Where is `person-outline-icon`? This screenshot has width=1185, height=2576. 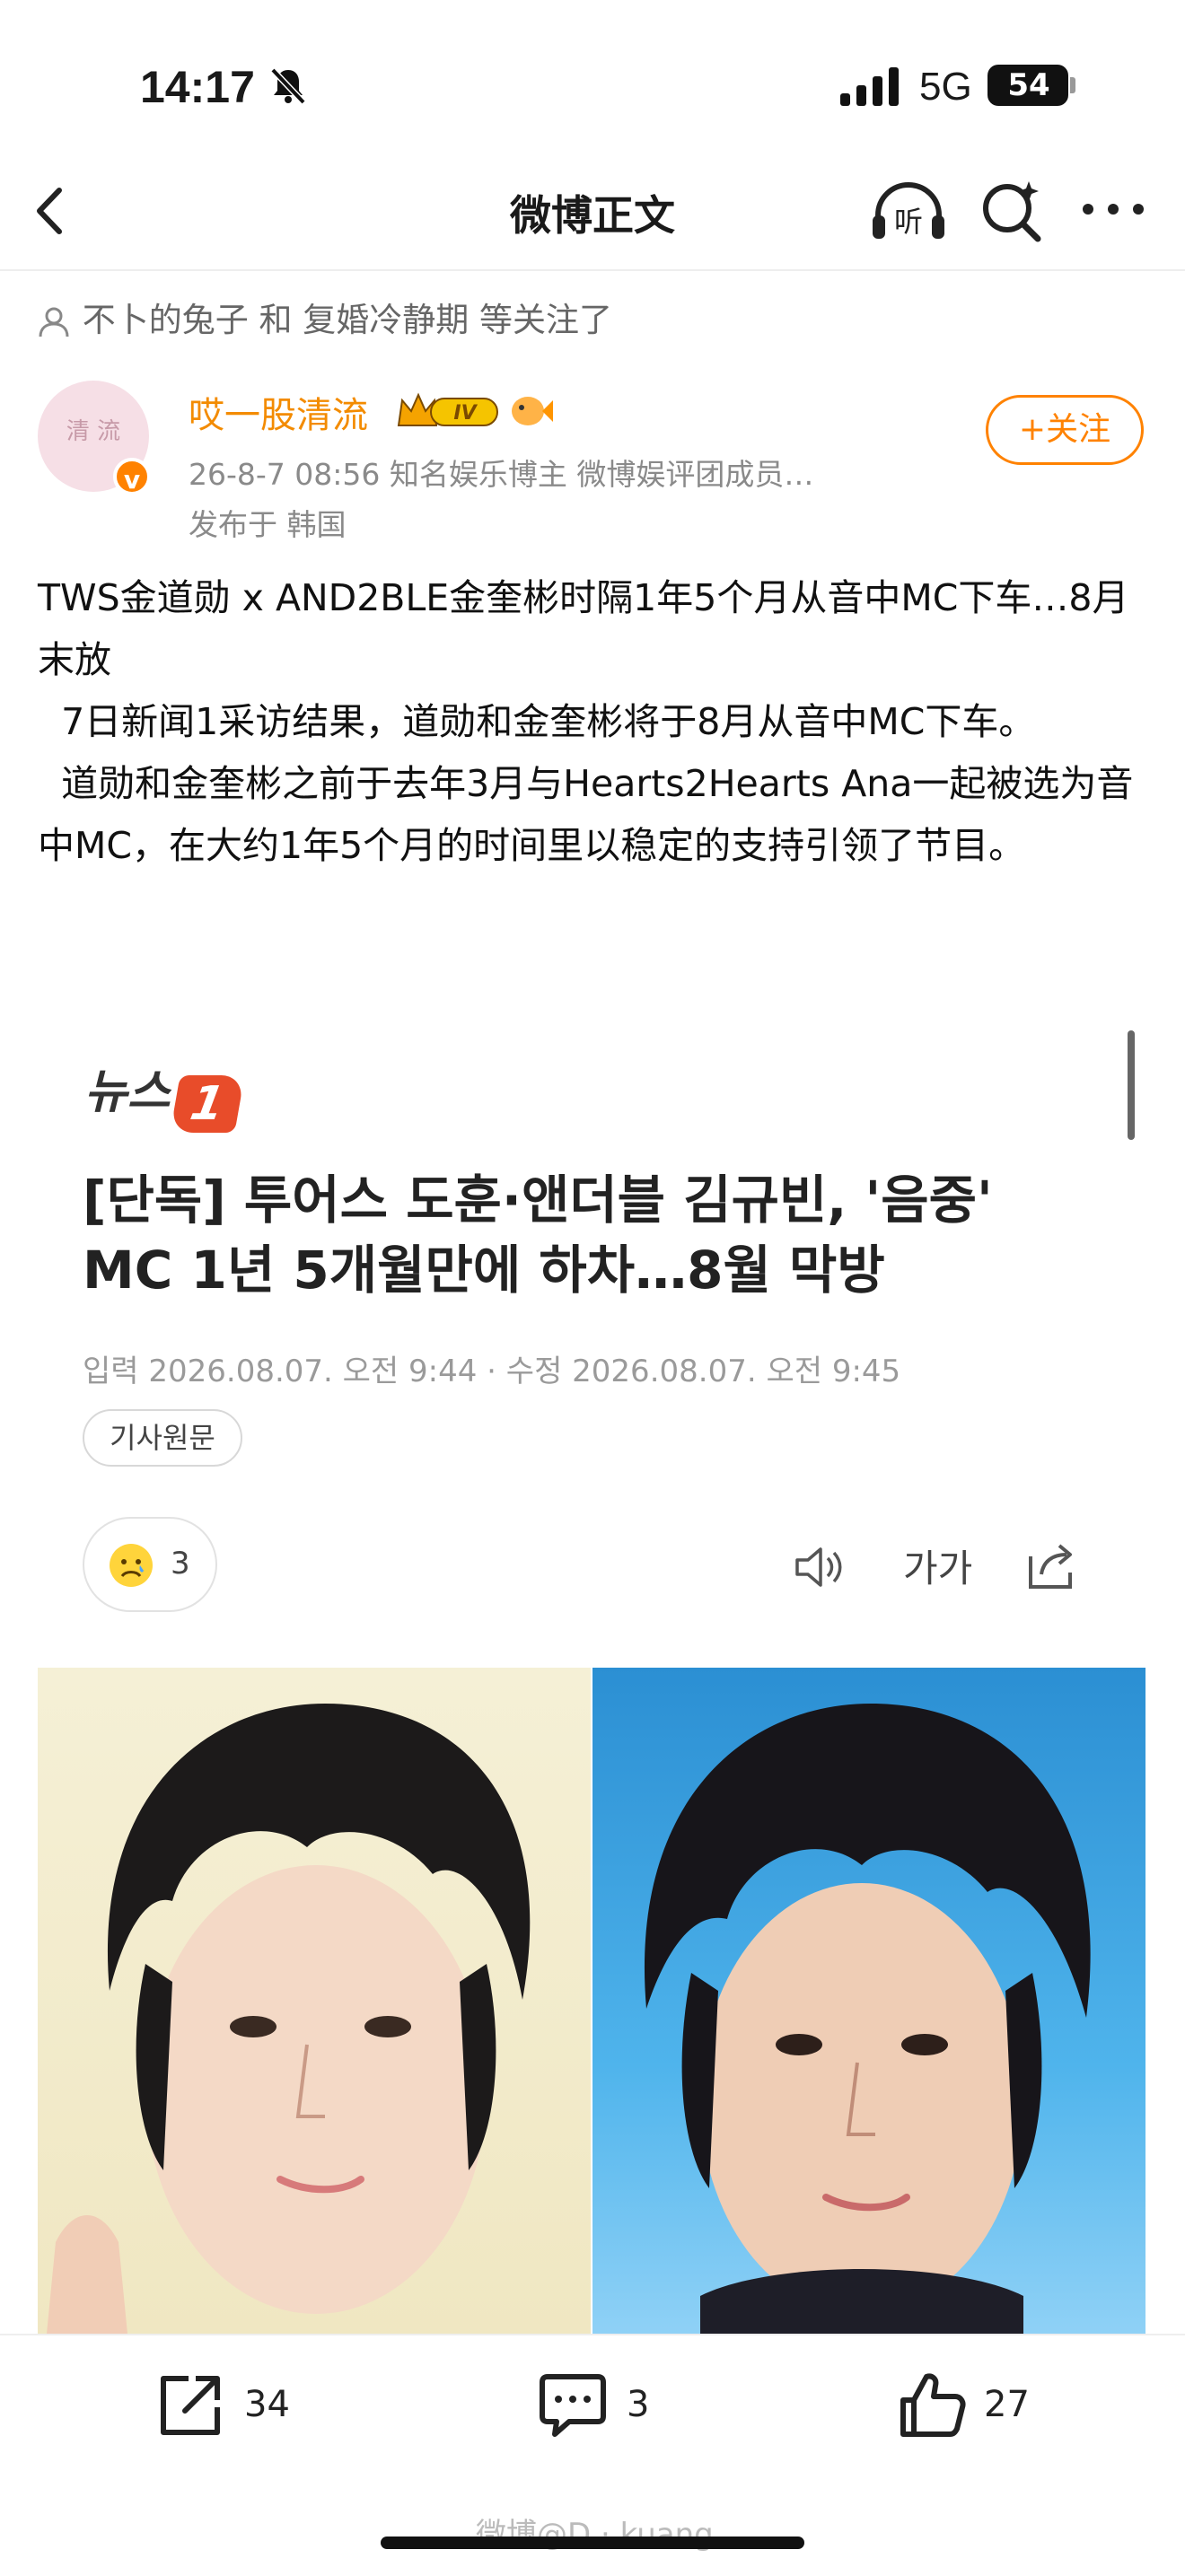
person-outline-icon is located at coordinates (54, 322).